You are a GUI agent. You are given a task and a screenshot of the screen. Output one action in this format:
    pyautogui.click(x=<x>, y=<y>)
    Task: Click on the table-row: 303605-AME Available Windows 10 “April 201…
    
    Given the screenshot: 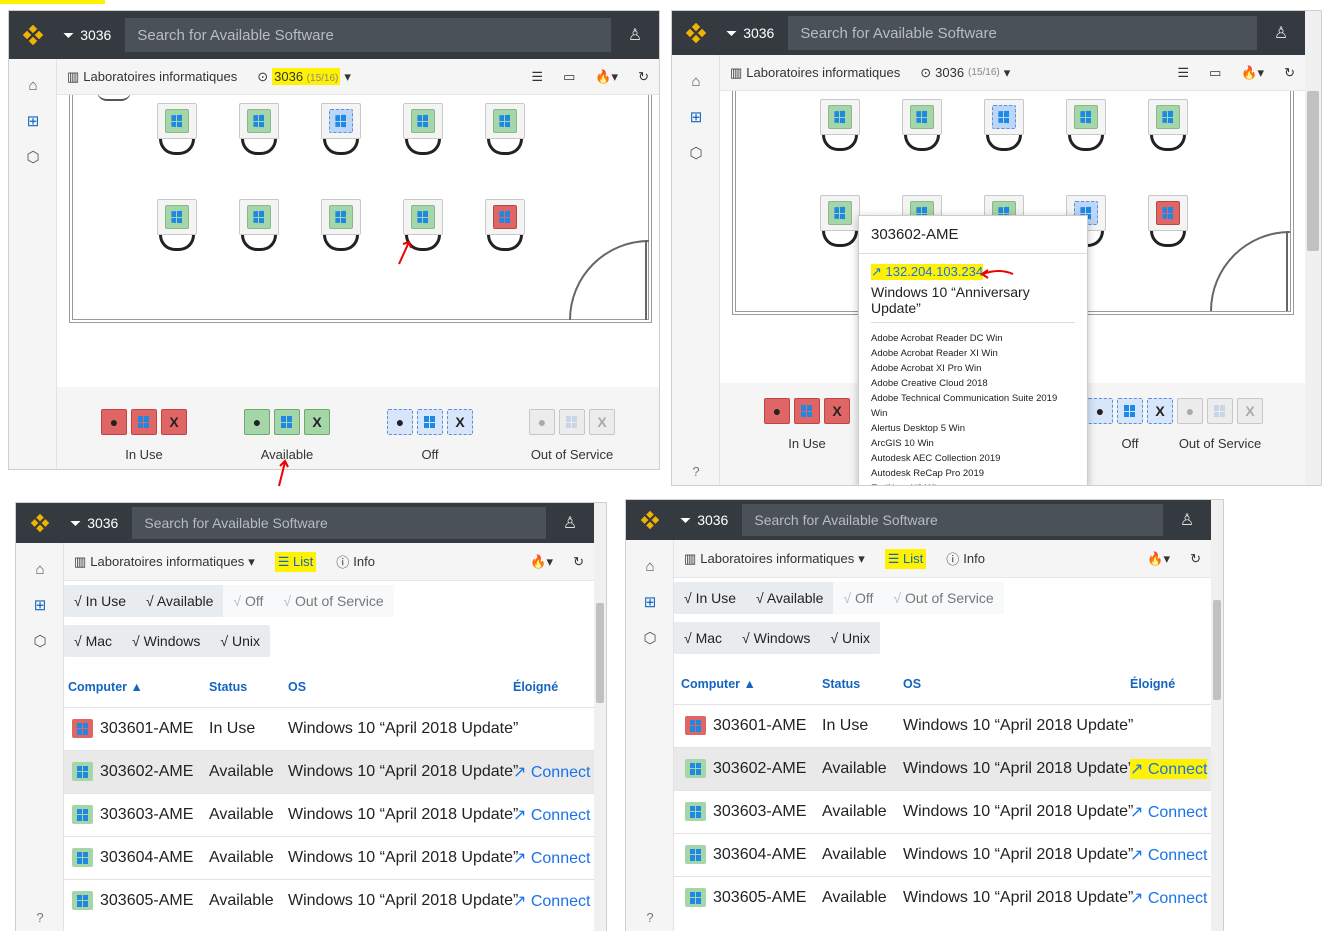 What is the action you would take?
    pyautogui.click(x=942, y=897)
    